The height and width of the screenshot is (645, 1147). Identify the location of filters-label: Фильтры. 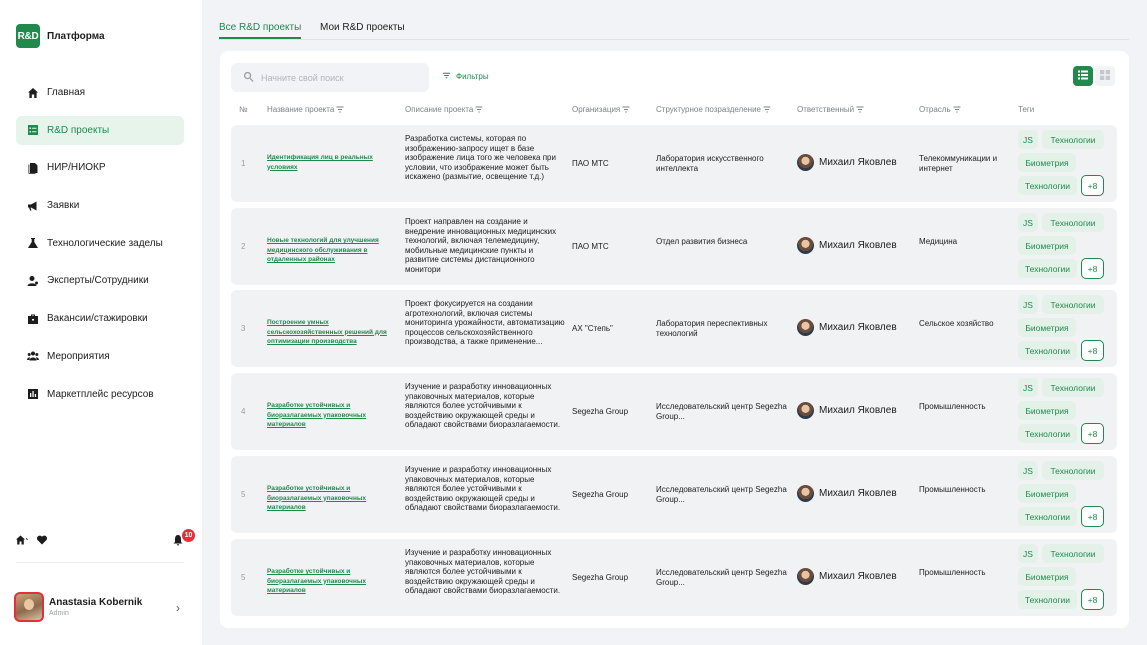
(472, 76).